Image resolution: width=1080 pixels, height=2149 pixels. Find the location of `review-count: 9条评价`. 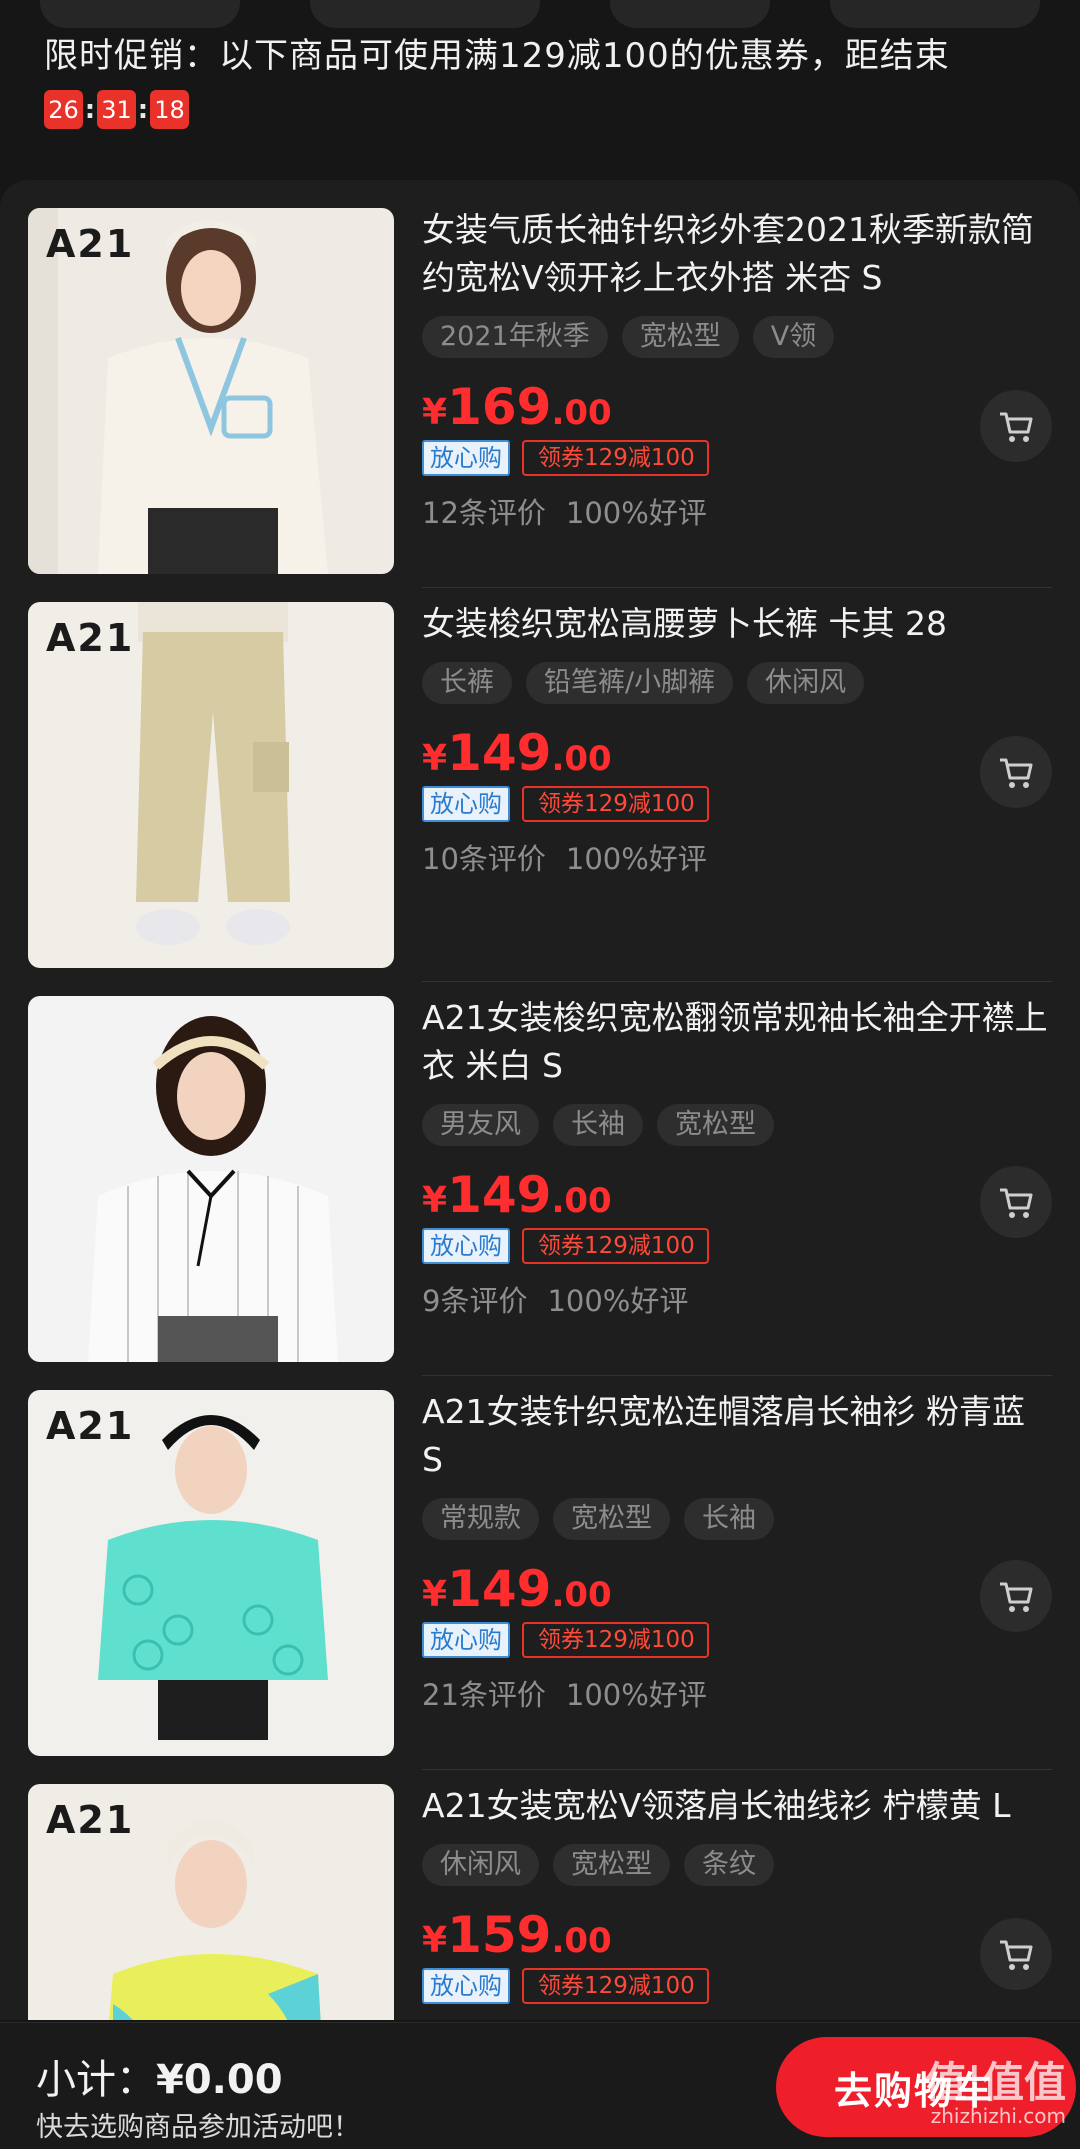

review-count: 9条评价 is located at coordinates (475, 1301).